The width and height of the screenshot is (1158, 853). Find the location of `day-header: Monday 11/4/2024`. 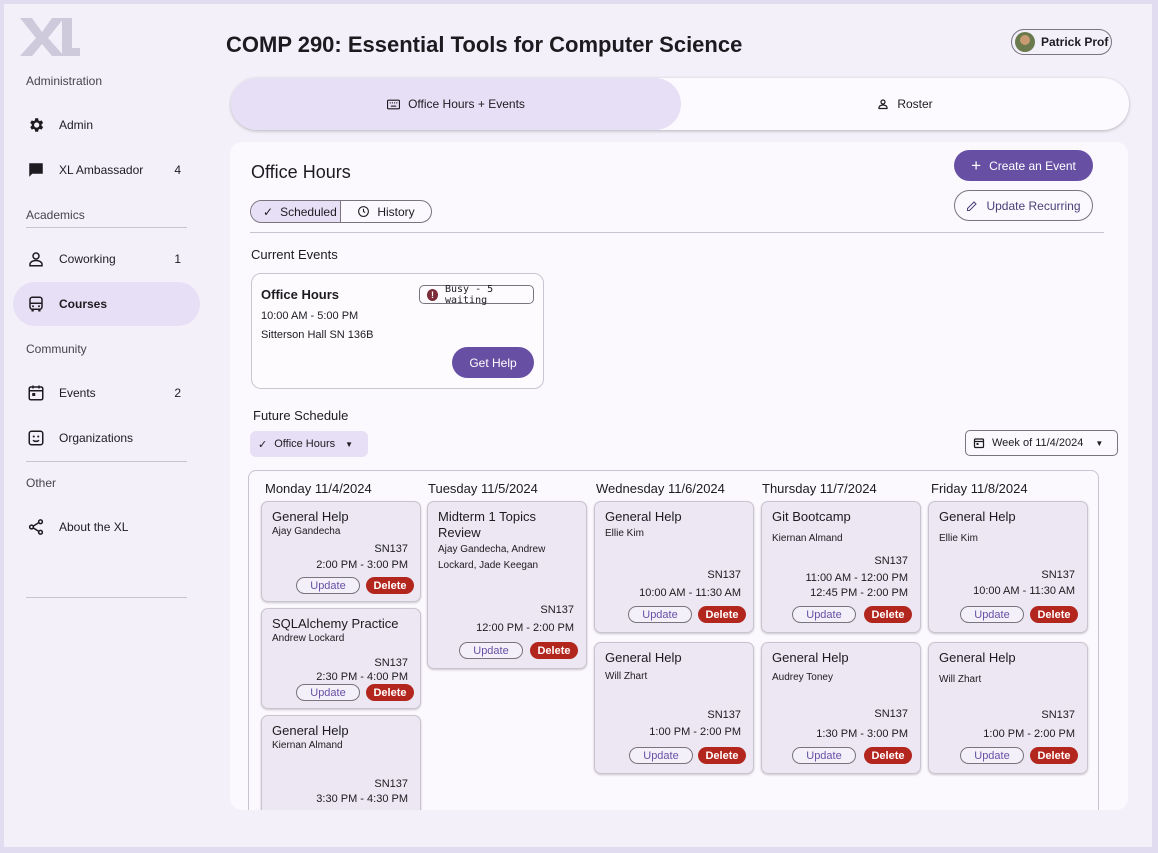

day-header: Monday 11/4/2024 is located at coordinates (318, 488).